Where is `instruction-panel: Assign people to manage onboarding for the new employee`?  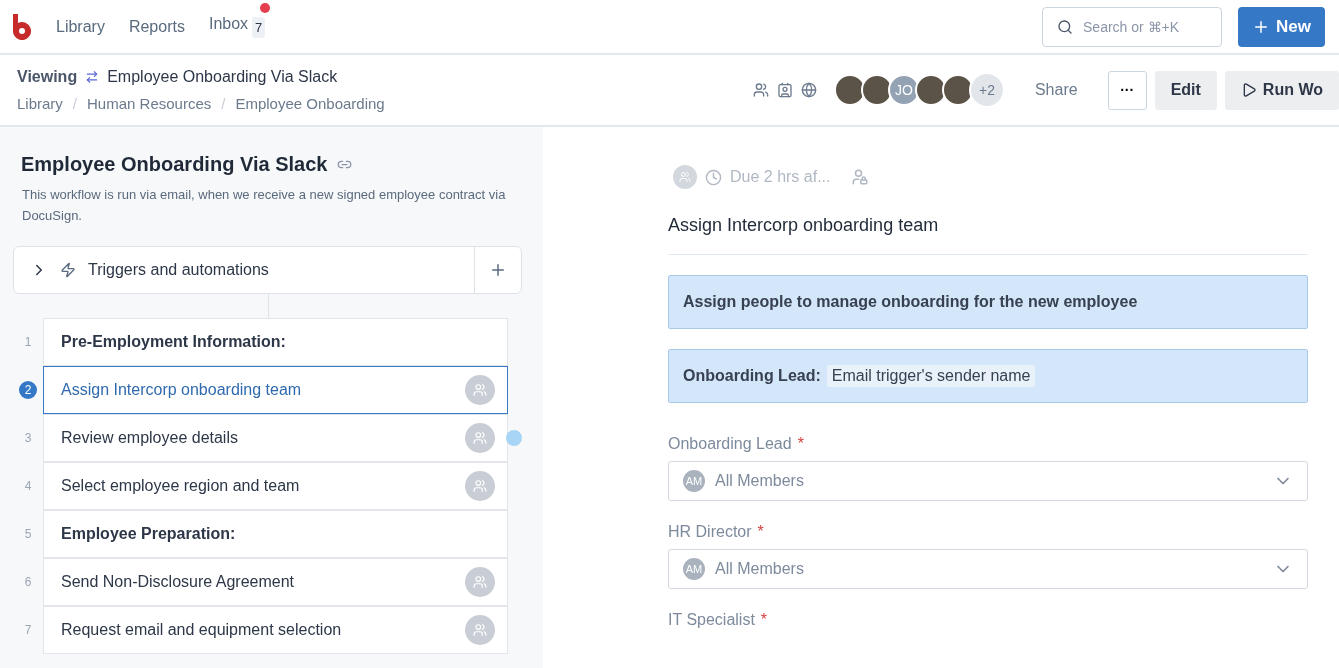 instruction-panel: Assign people to manage onboarding for the new employee is located at coordinates (988, 302).